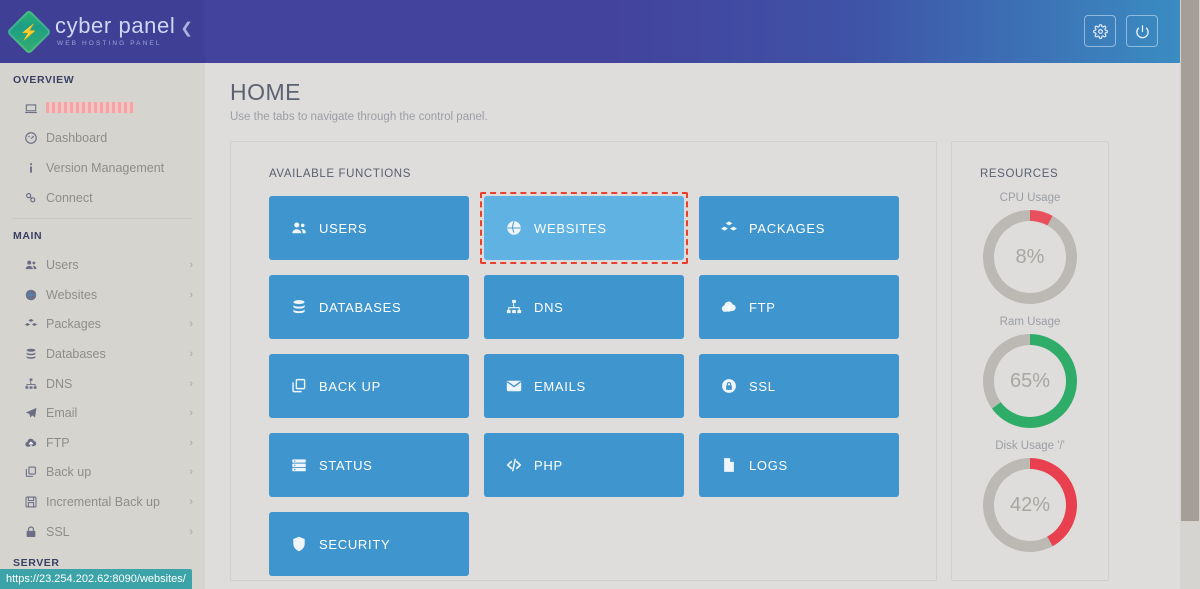 Image resolution: width=1200 pixels, height=589 pixels. Describe the element at coordinates (102, 265) in the screenshot. I see `sidebar-item-users: Users ›` at that location.